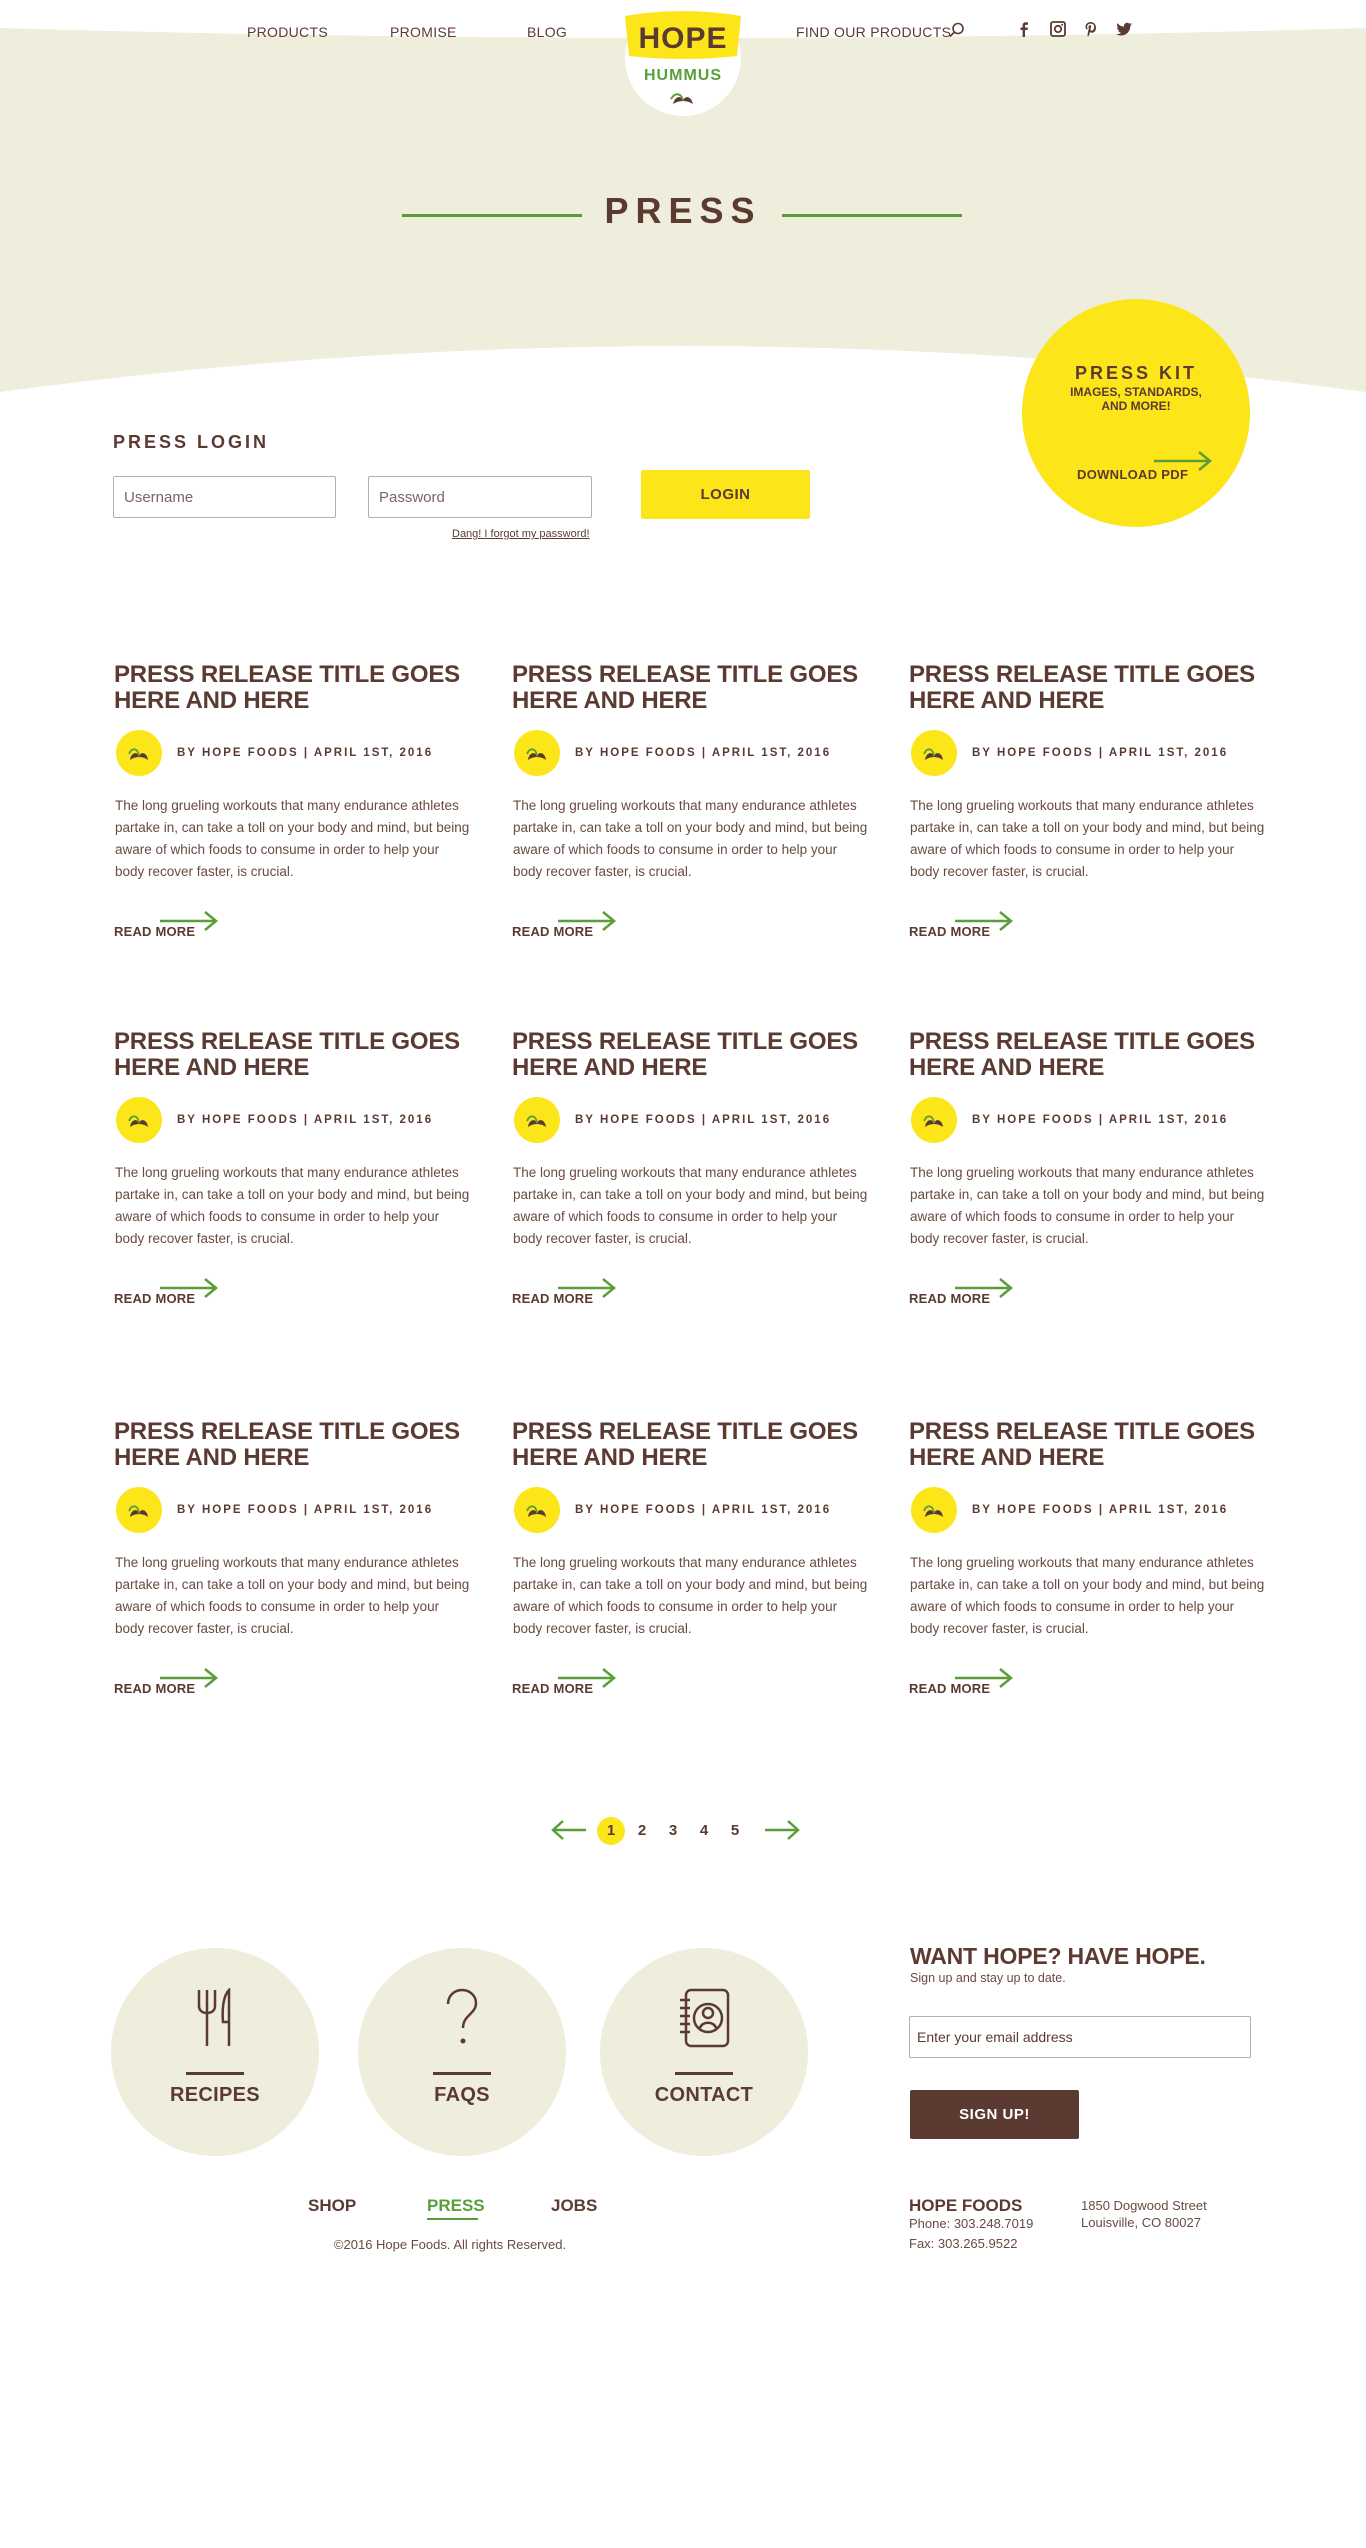  I want to click on username-input, so click(224, 497).